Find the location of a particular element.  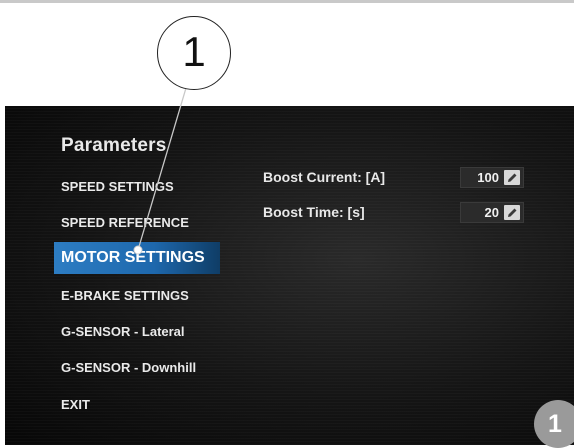

boost-time-value: 20 is located at coordinates (491, 212).